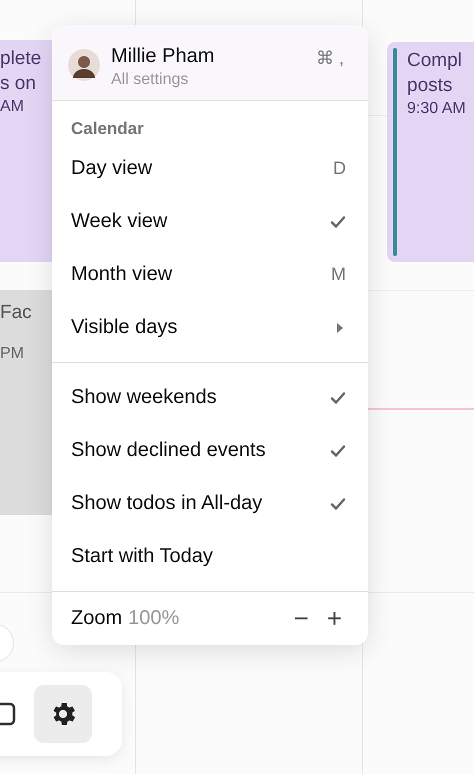  What do you see at coordinates (436, 109) in the screenshot?
I see `event-text: 9:30 AM` at bounding box center [436, 109].